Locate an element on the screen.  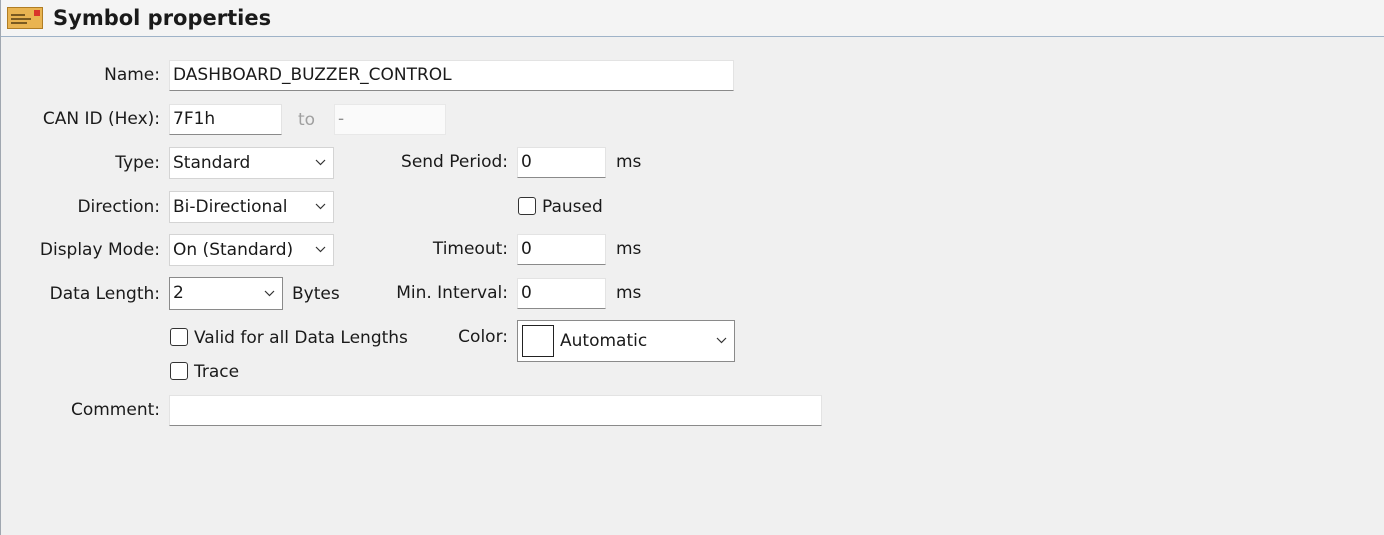
can-id-to-label: to is located at coordinates (307, 120).